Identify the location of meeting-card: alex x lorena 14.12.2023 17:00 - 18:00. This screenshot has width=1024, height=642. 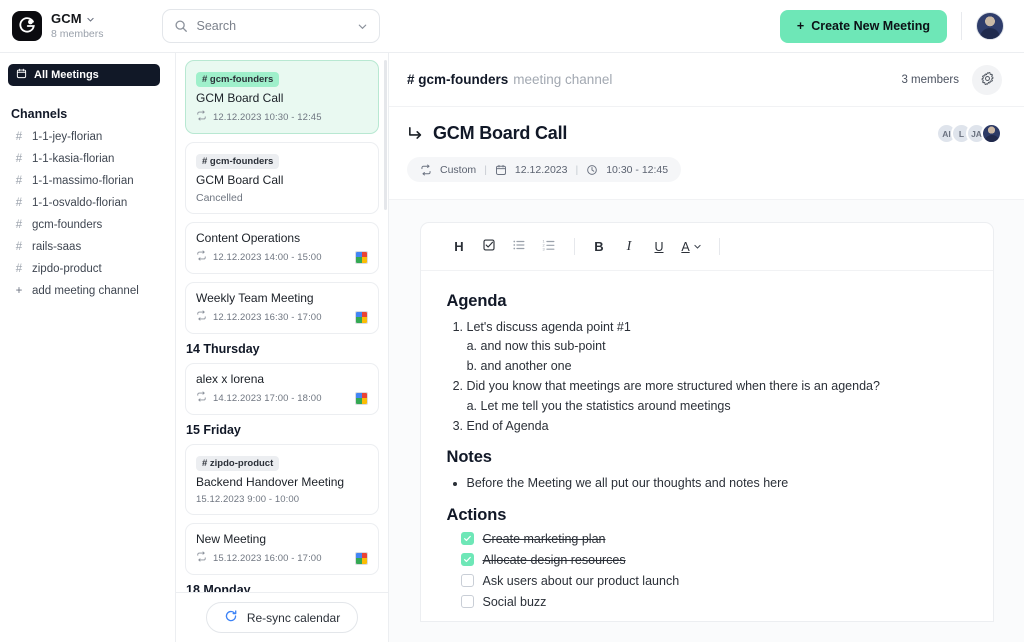
(282, 389).